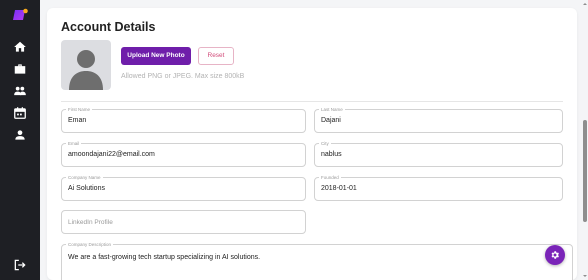  I want to click on first-name-value: Eman, so click(77, 120).